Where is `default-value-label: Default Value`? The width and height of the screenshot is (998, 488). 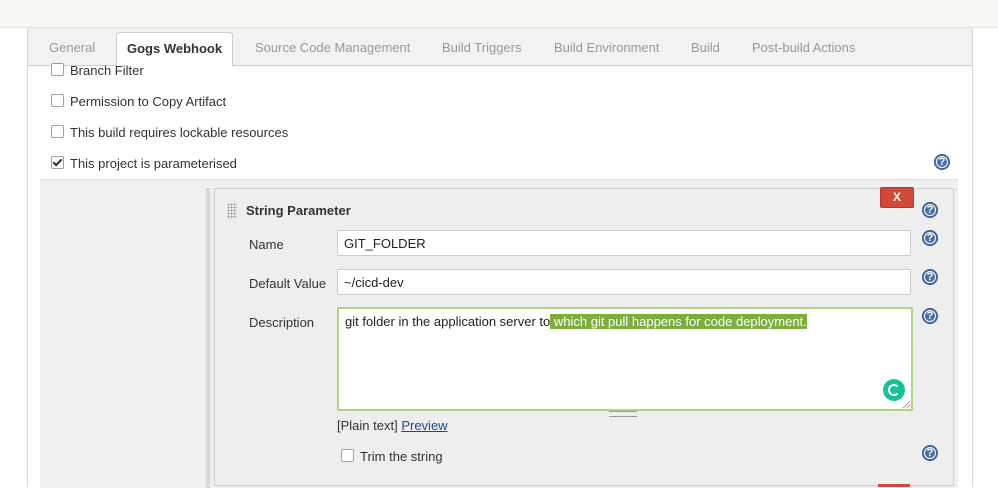
default-value-label: Default Value is located at coordinates (288, 283).